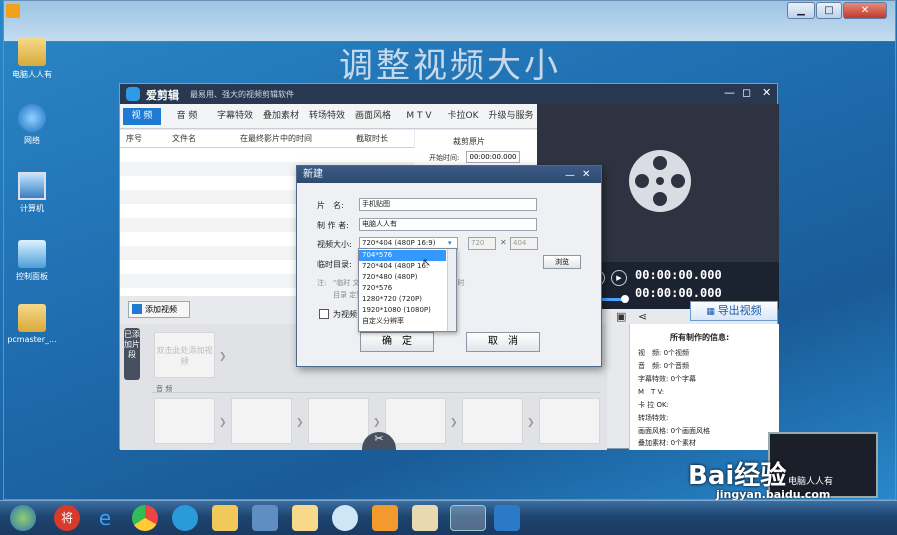  I want to click on tab-subtitle: 字幕特效, so click(235, 116).